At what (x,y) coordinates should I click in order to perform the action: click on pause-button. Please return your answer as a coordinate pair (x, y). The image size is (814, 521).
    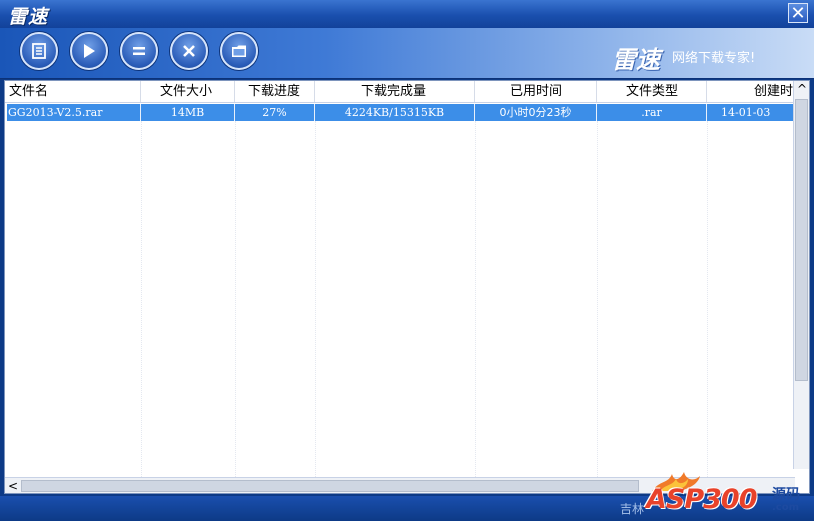
    Looking at the image, I should click on (139, 51).